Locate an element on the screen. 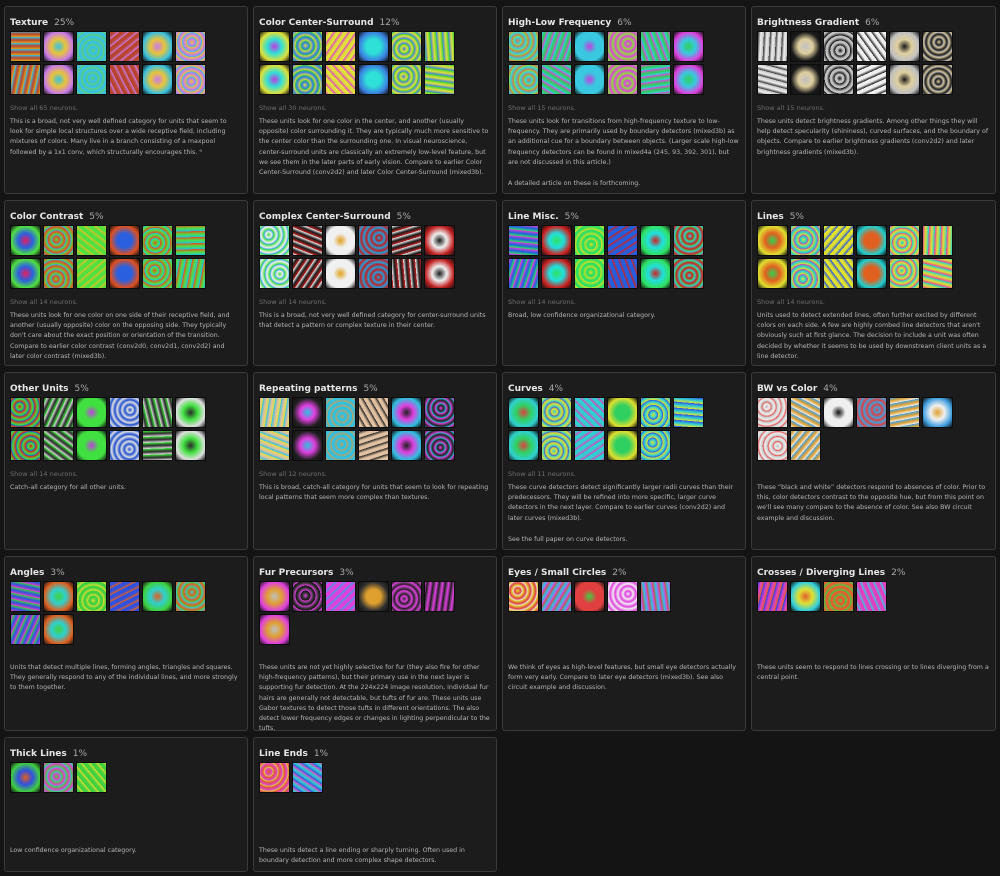  show-all-link: Show all 12 neurons. is located at coordinates (374, 474).